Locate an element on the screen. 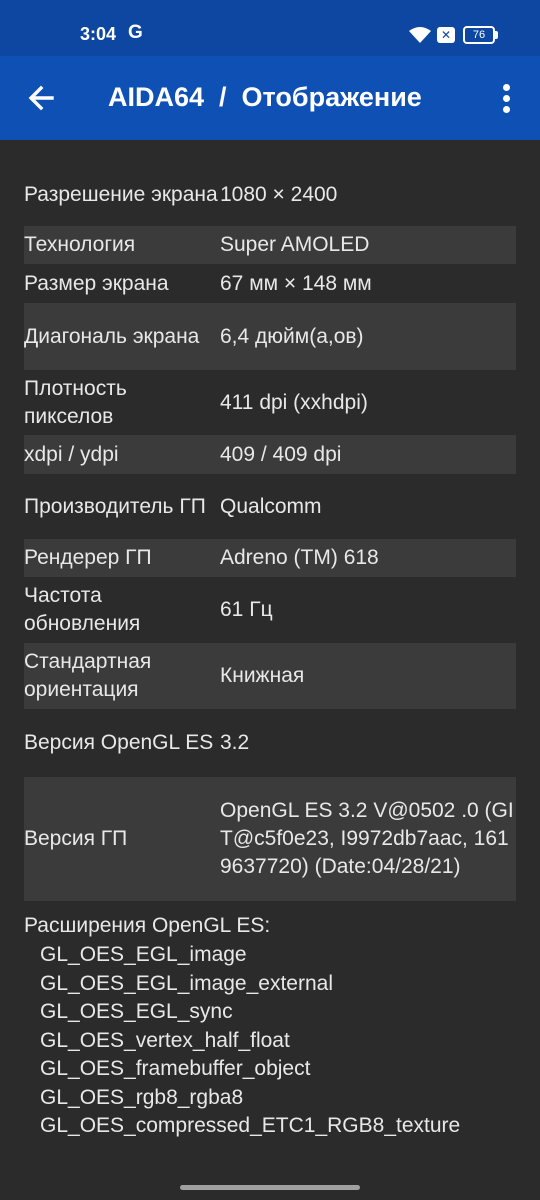 The height and width of the screenshot is (1200, 540). row-value: 3.2 is located at coordinates (235, 742).